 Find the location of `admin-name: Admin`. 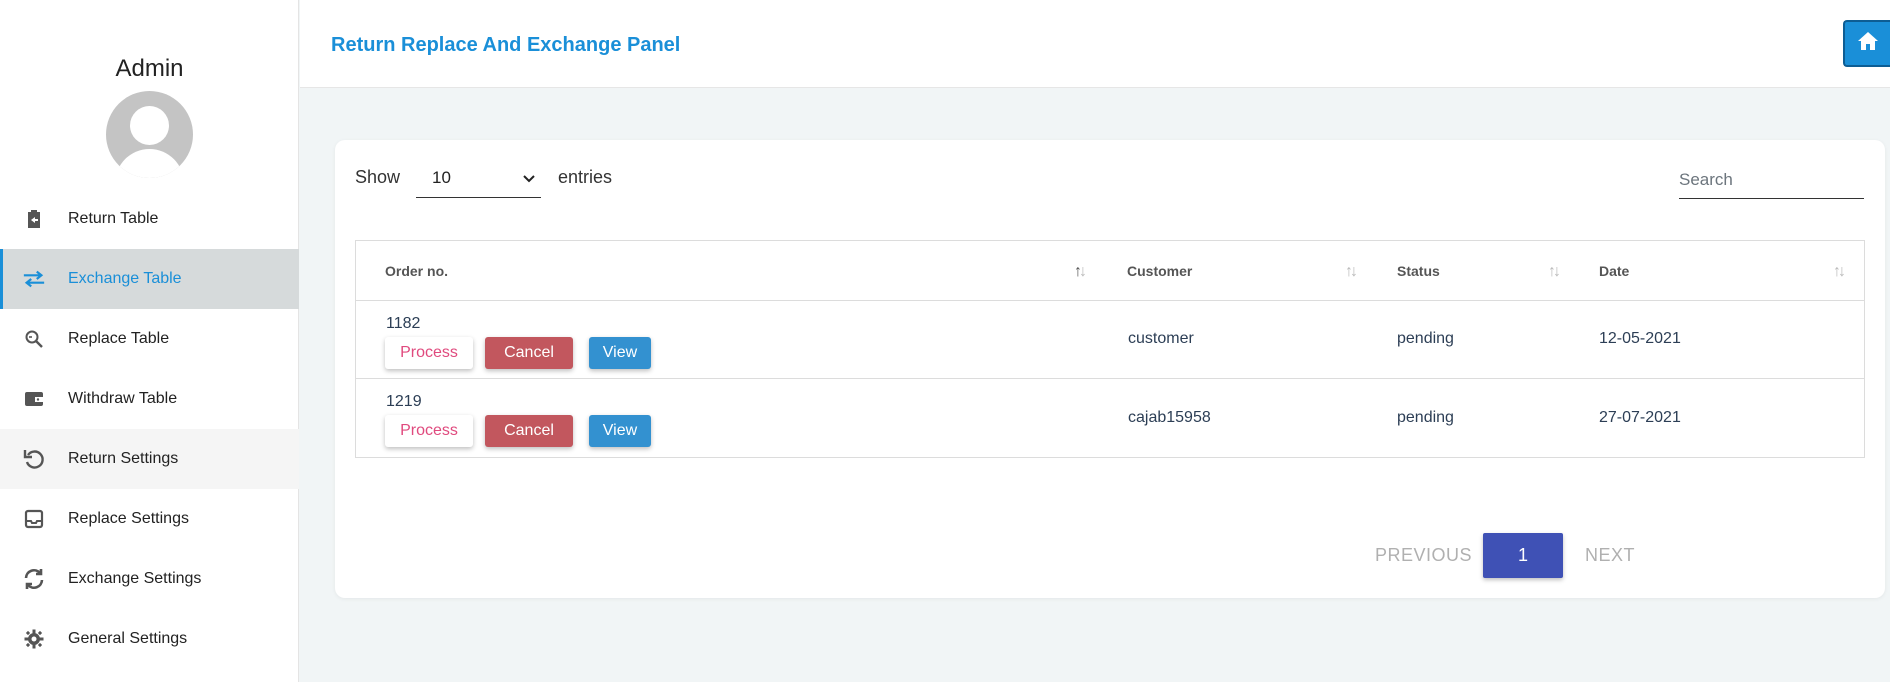

admin-name: Admin is located at coordinates (149, 68).